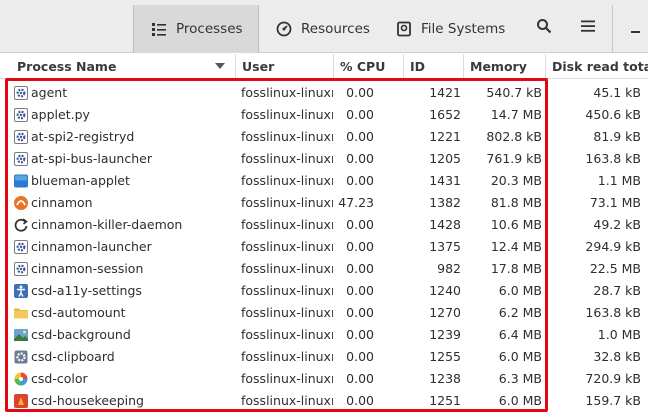 The height and width of the screenshot is (416, 648). Describe the element at coordinates (520, 378) in the screenshot. I see `memory-cell: 6.3 MB` at that location.